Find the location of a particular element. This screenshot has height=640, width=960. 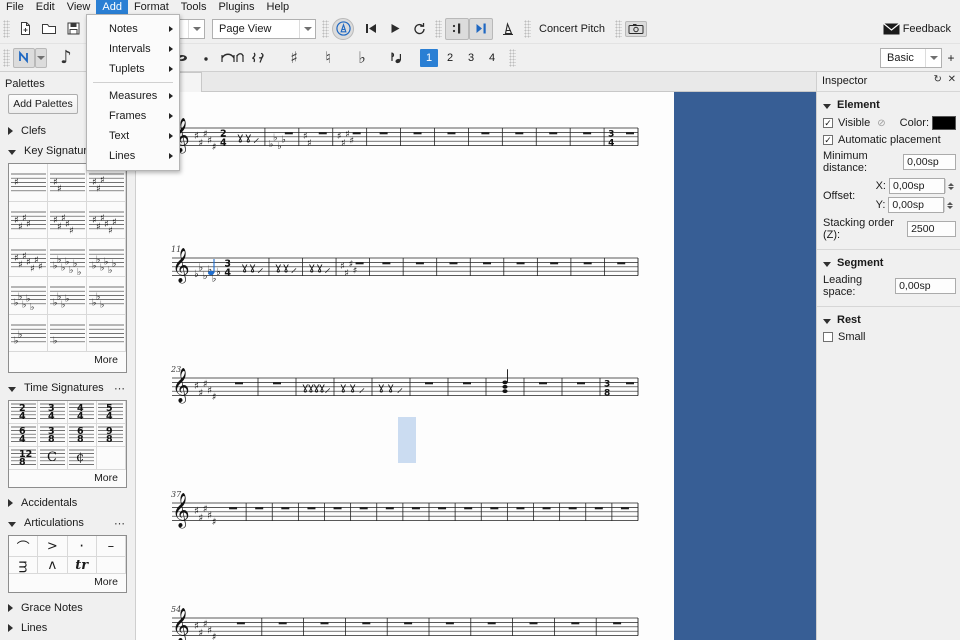

open-folder-icon is located at coordinates (49, 29).